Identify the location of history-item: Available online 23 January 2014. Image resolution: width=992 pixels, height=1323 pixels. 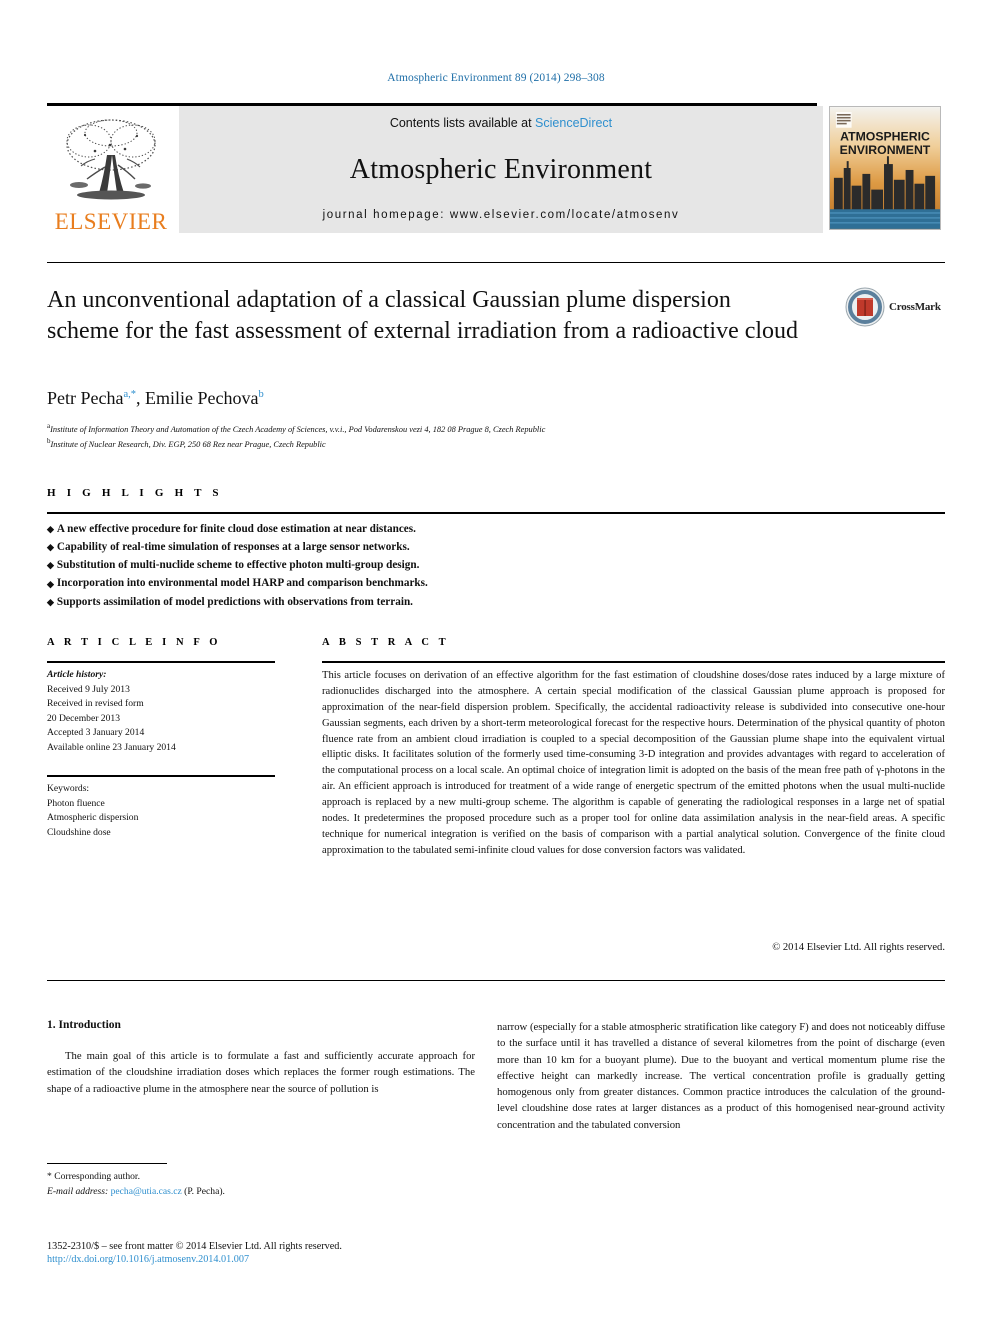
(111, 747).